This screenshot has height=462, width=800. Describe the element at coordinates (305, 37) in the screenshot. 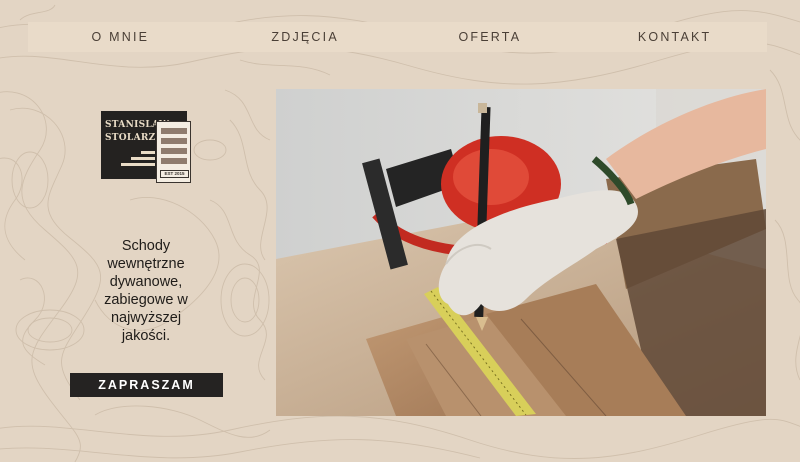

I see `nav-item-zdjecia: ZDJĘCIA` at that location.